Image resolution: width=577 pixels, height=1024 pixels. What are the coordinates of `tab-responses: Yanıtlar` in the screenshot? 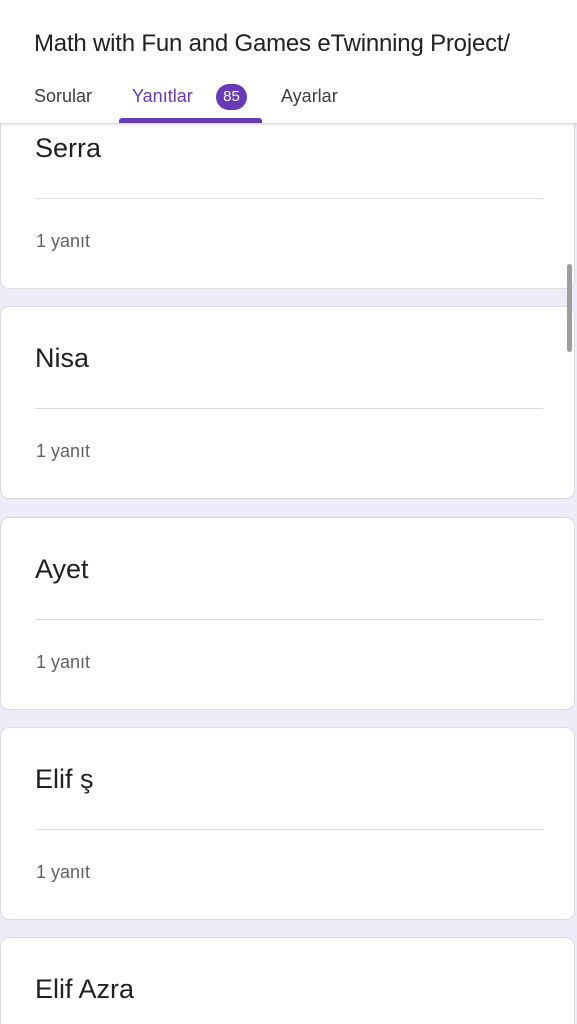 It's located at (162, 96).